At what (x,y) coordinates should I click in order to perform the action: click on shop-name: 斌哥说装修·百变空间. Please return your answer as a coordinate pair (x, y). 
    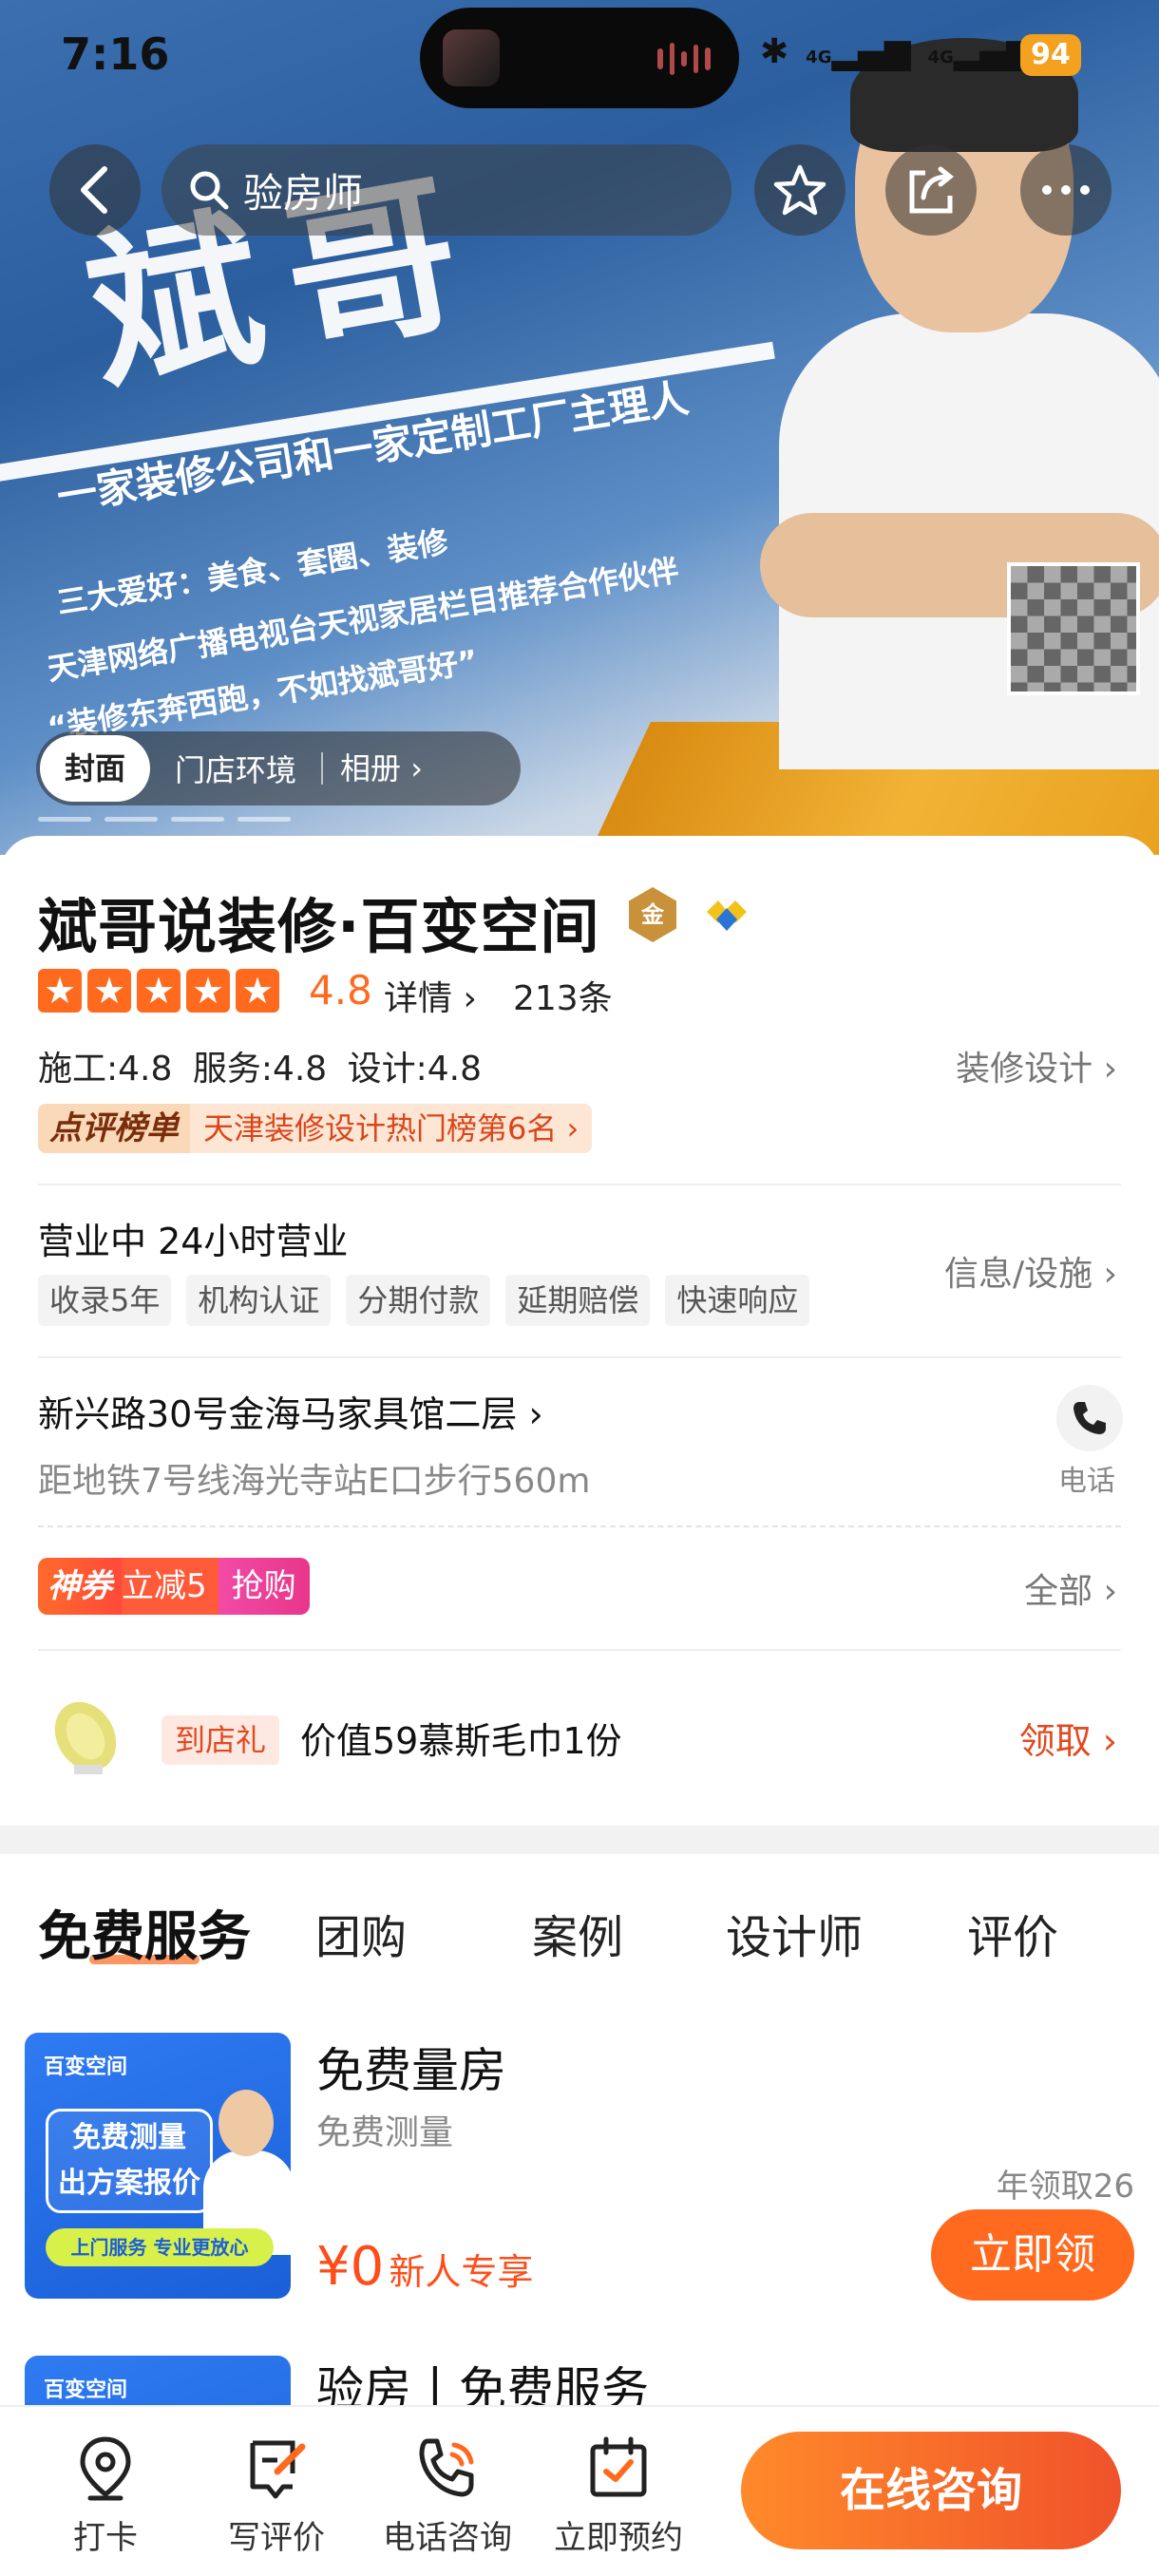
    Looking at the image, I should click on (319, 926).